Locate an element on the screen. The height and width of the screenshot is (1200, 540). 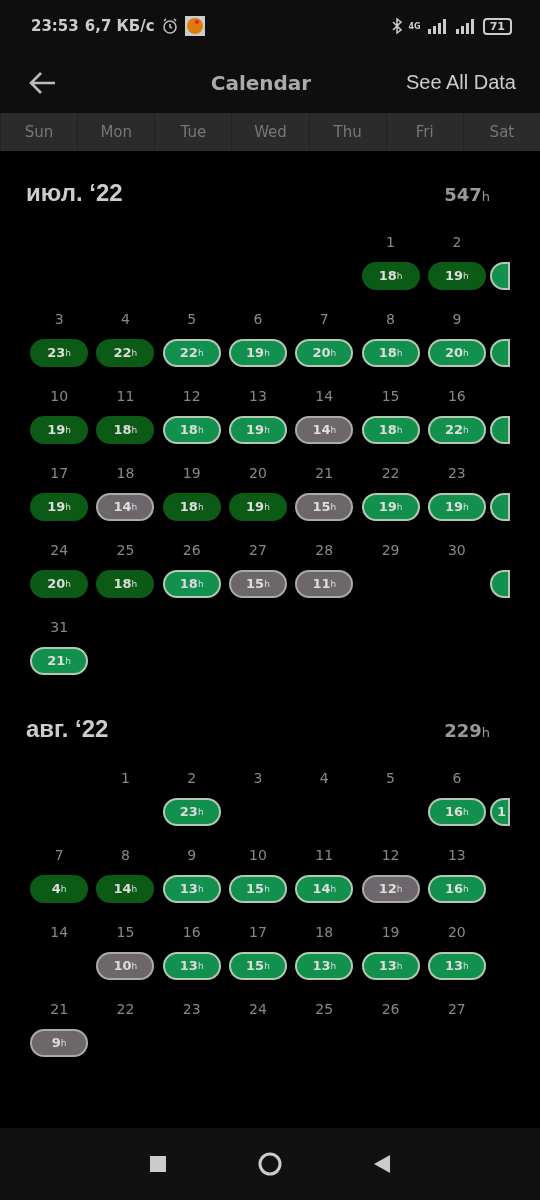
month-title: авг. ‘22 is located at coordinates (67, 729).